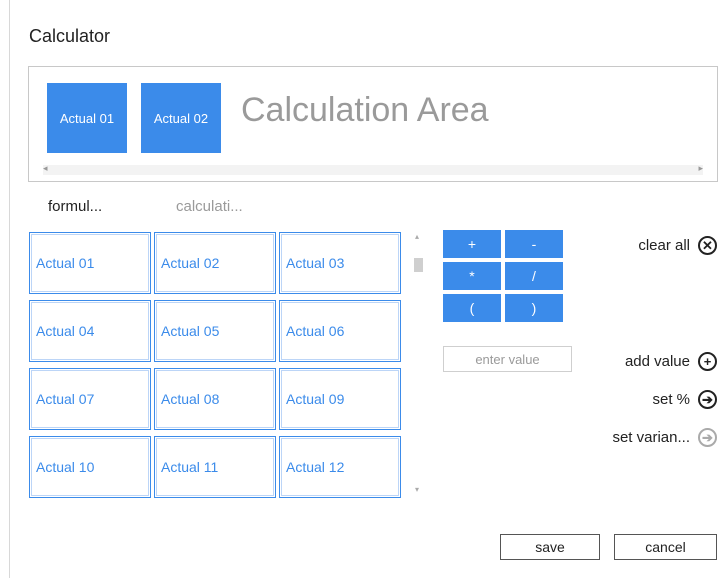 The height and width of the screenshot is (578, 727). I want to click on add-value-label: add value, so click(657, 361).